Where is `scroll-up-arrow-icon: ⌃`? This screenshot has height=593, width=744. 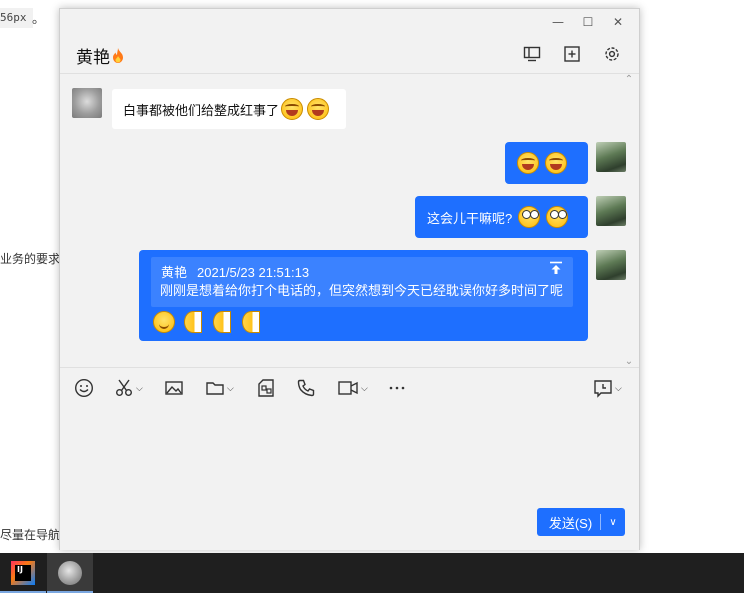 scroll-up-arrow-icon: ⌃ is located at coordinates (629, 80).